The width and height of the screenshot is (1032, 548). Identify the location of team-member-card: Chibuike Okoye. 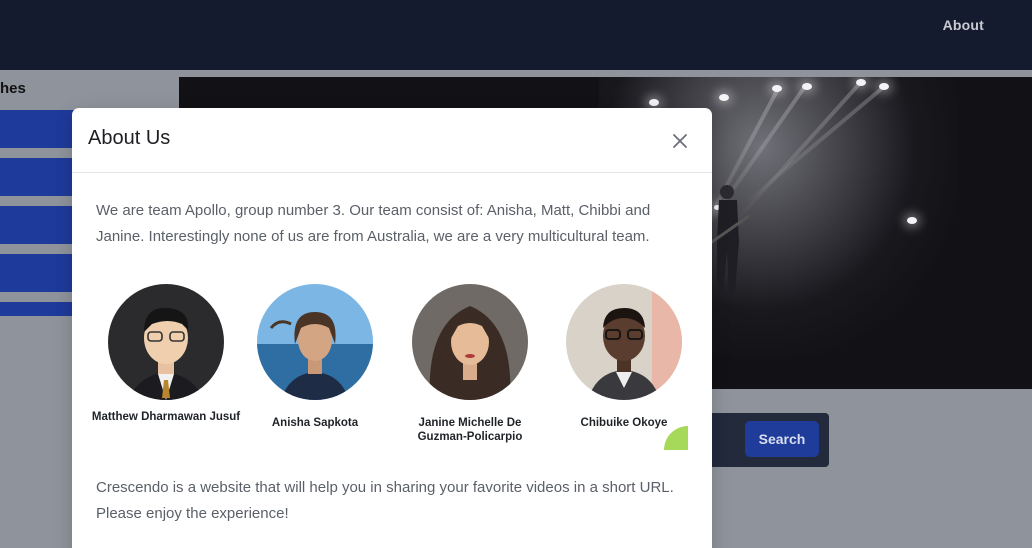
(624, 357).